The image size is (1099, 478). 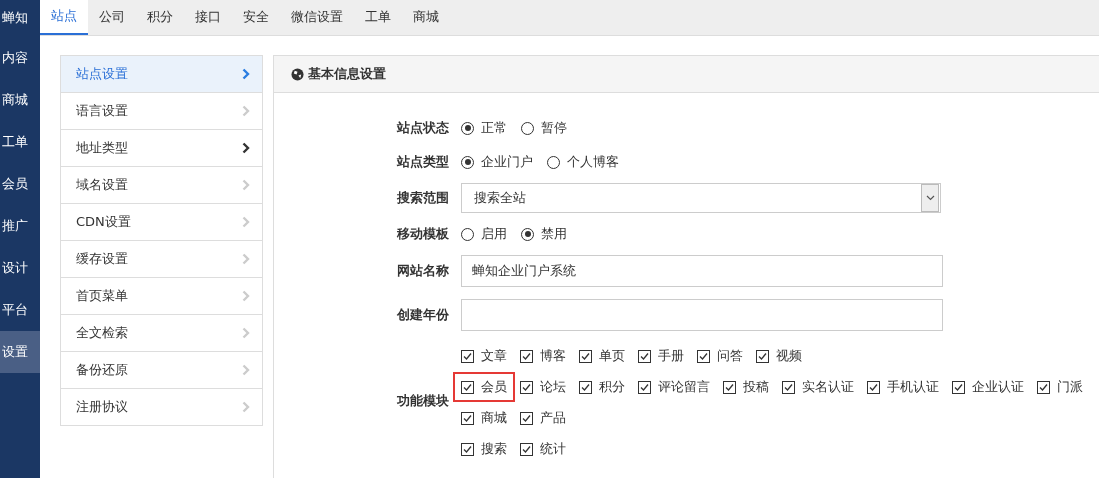 What do you see at coordinates (543, 418) in the screenshot?
I see `checkbox-option: 产品` at bounding box center [543, 418].